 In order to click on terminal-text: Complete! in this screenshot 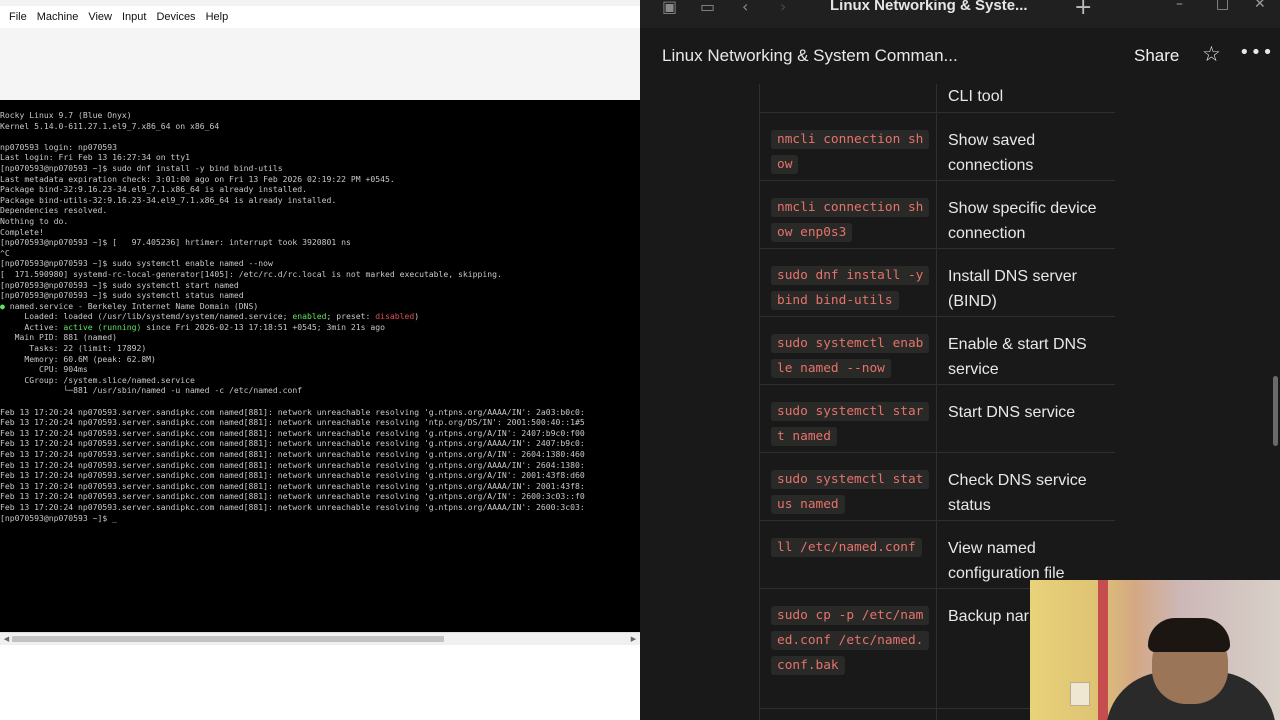, I will do `click(22, 231)`.